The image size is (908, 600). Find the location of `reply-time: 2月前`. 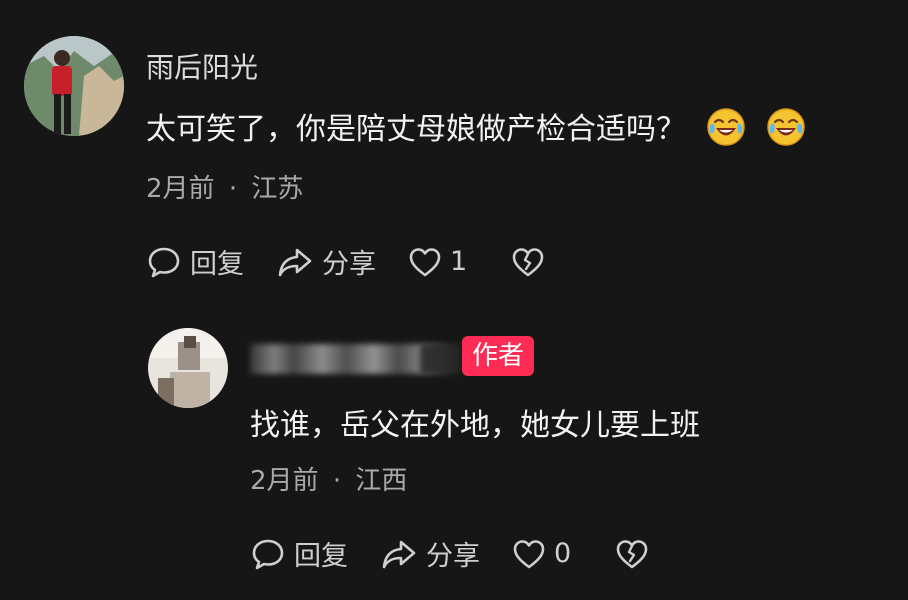

reply-time: 2月前 is located at coordinates (284, 481).